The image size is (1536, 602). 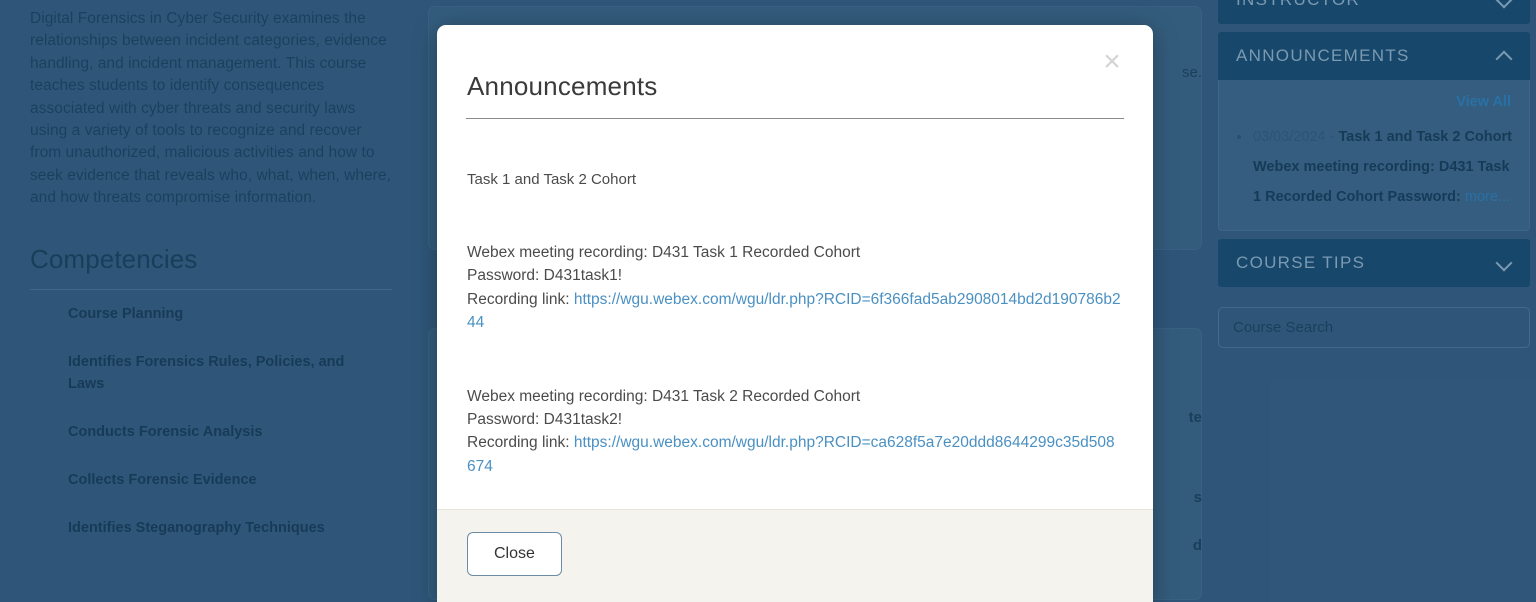 What do you see at coordinates (126, 313) in the screenshot?
I see `competency-label: Course Planning` at bounding box center [126, 313].